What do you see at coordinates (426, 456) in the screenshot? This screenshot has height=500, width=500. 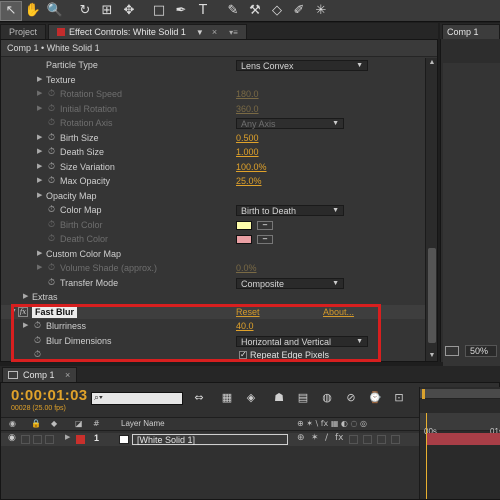 I see `current-time-indicator` at bounding box center [426, 456].